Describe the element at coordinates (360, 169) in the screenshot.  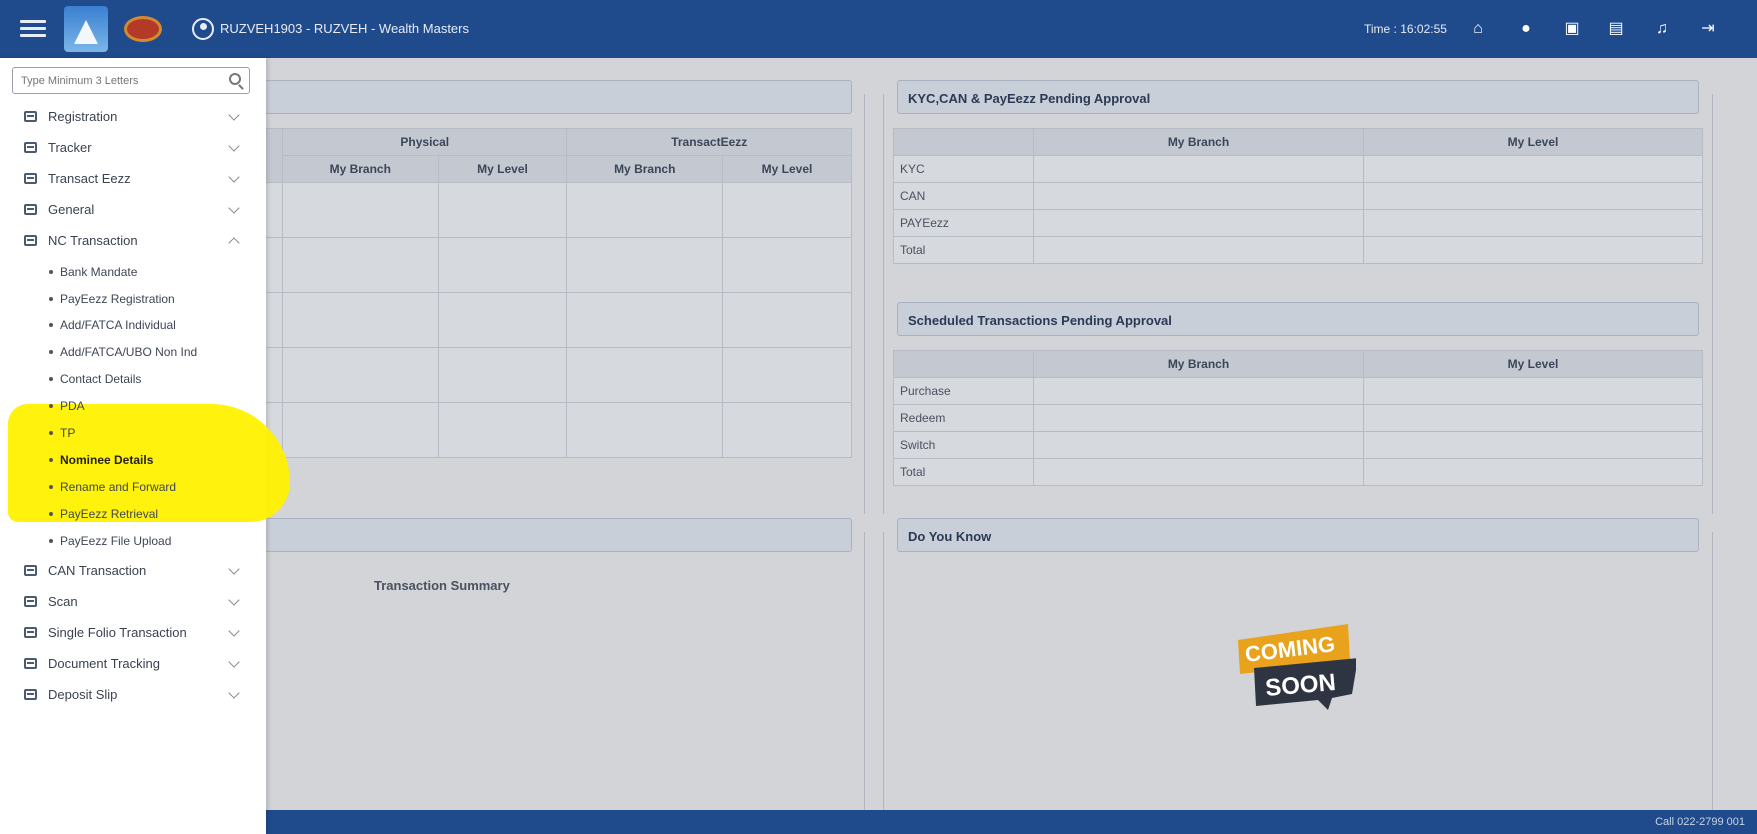
I see `col-physical-branch: My Branch` at that location.